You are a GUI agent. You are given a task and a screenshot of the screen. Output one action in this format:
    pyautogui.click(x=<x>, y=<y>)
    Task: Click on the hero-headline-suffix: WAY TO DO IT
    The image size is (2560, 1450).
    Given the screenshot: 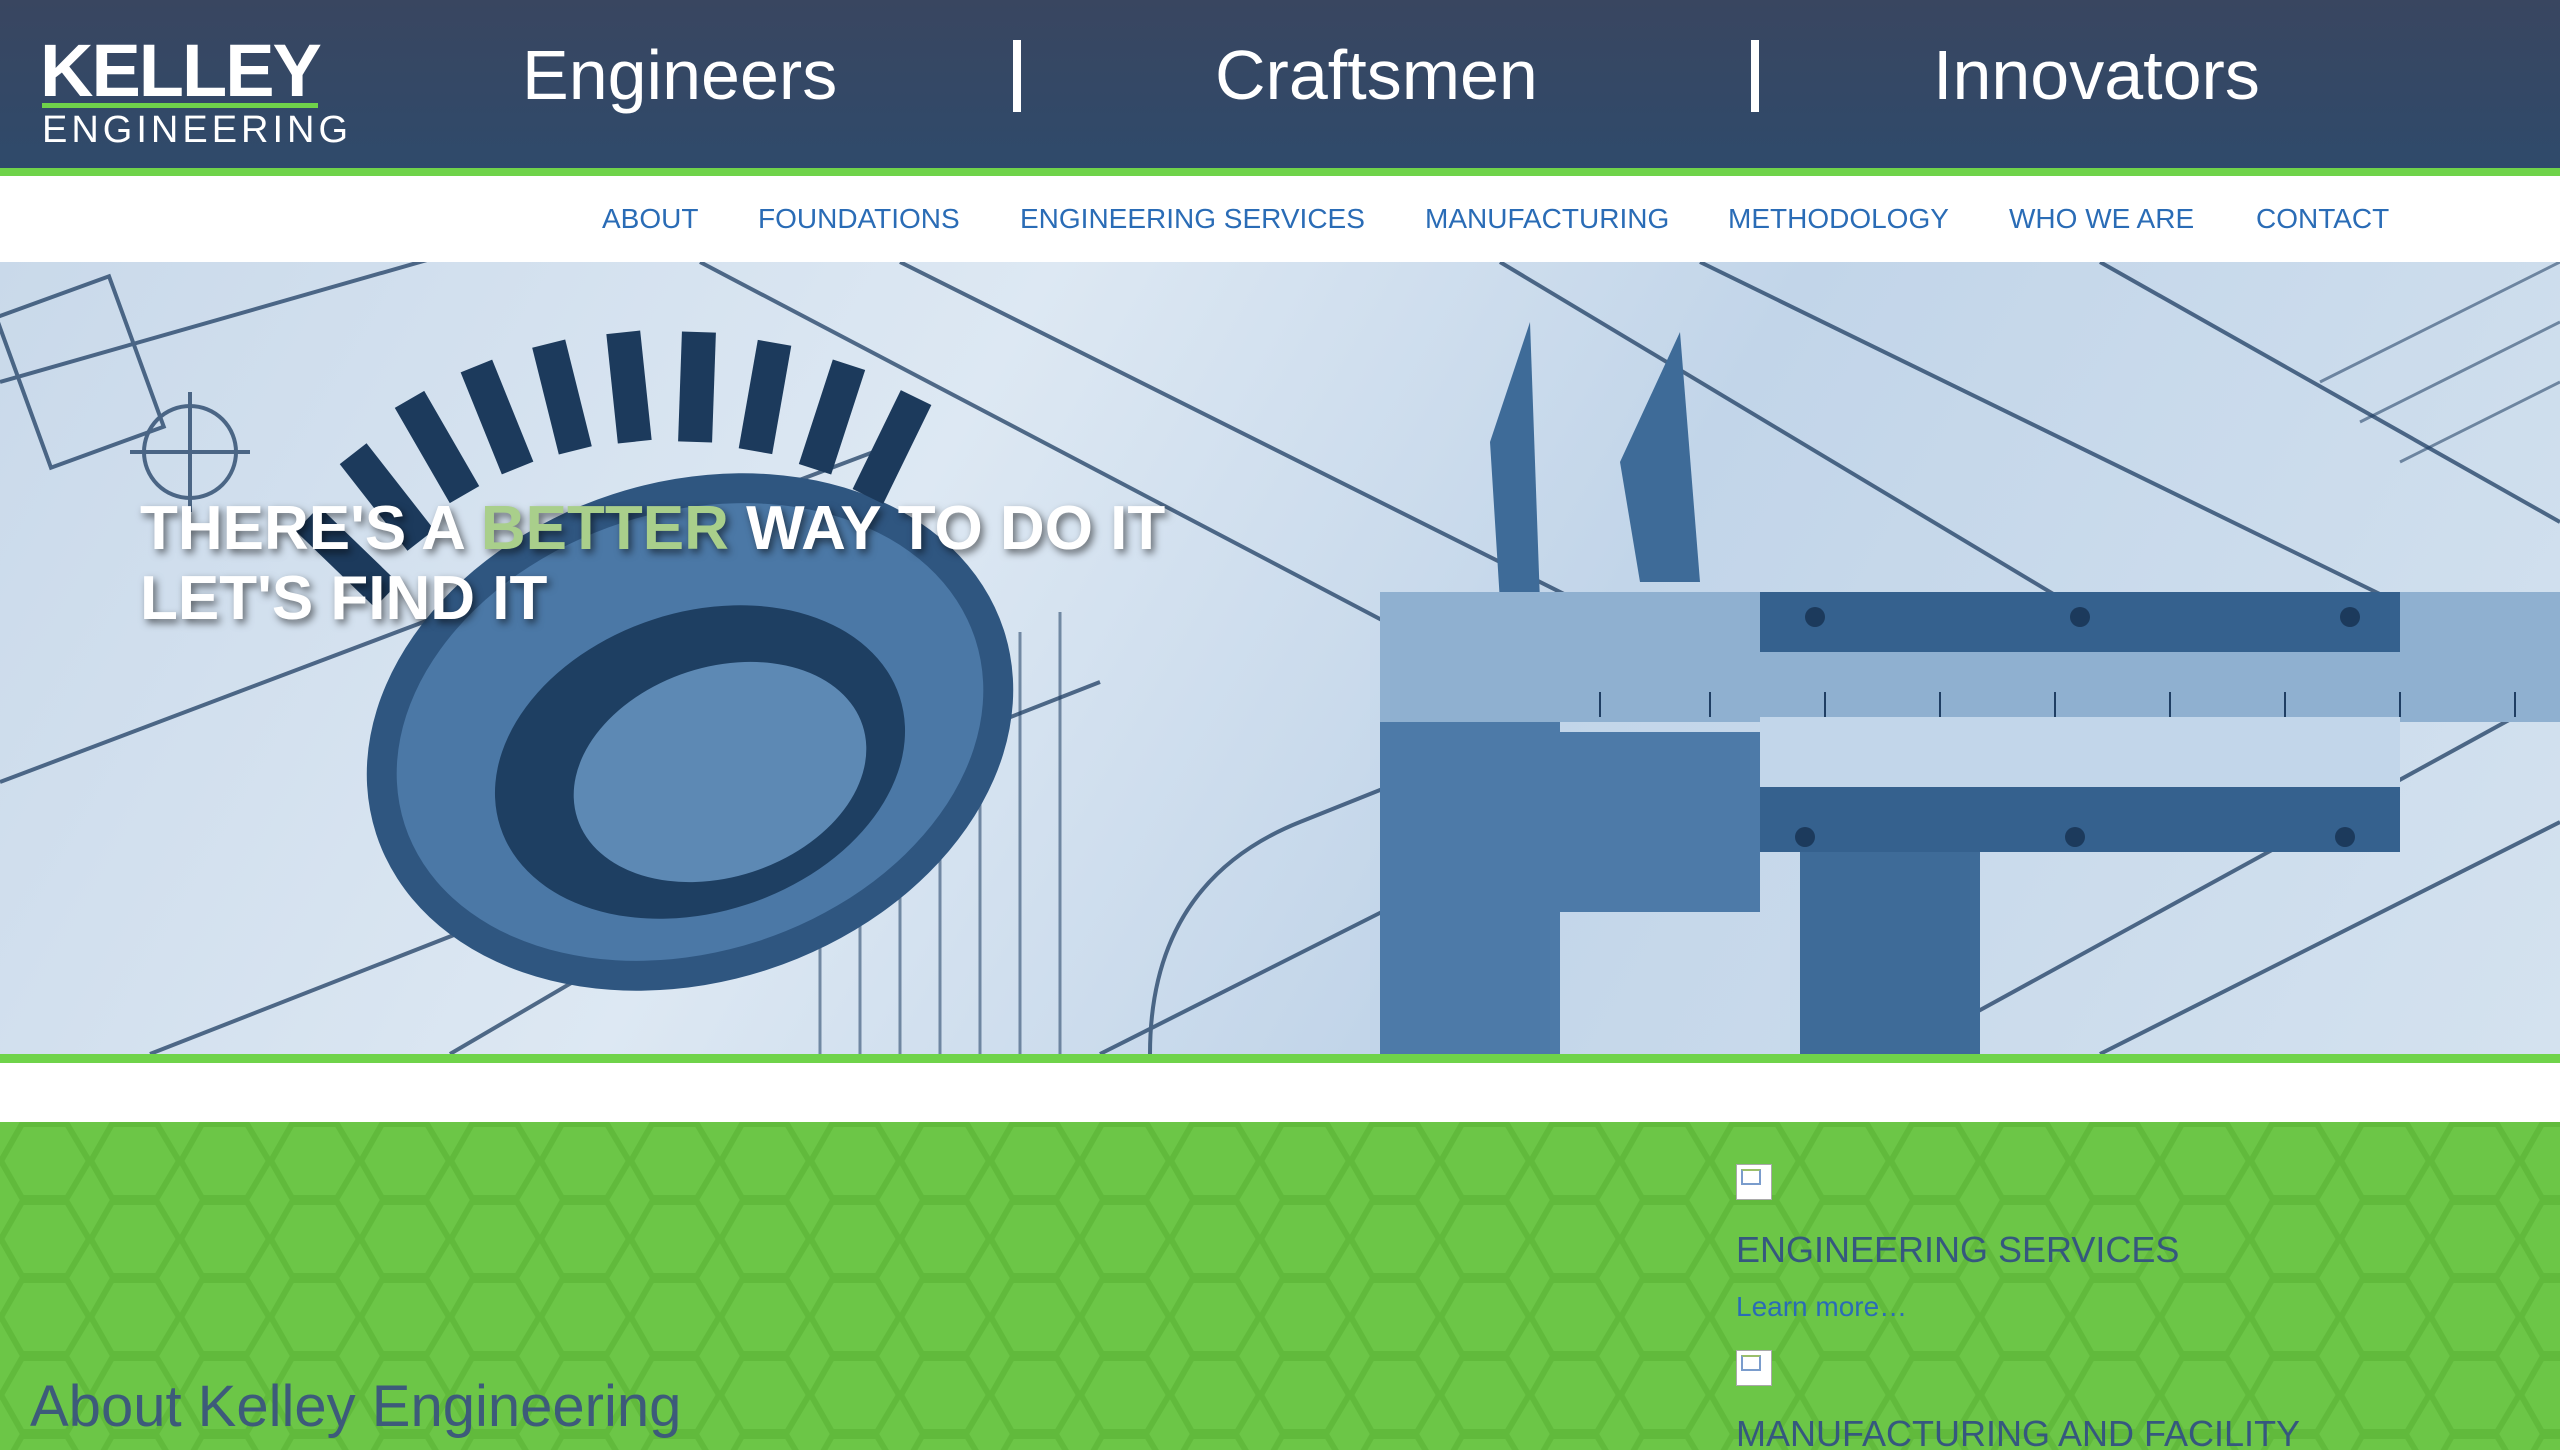 What is the action you would take?
    pyautogui.click(x=947, y=528)
    